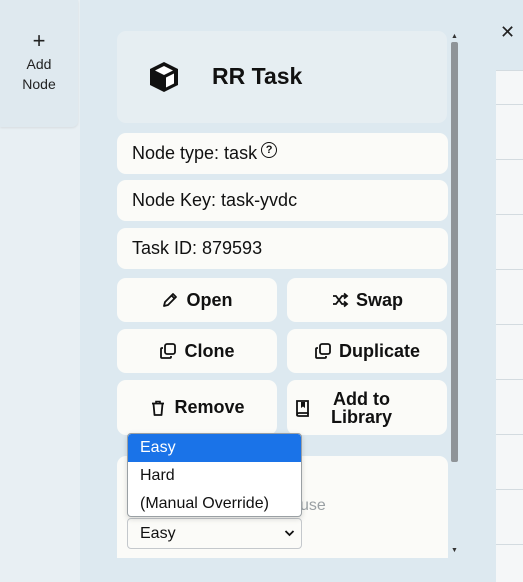 The width and height of the screenshot is (523, 582). Describe the element at coordinates (209, 350) in the screenshot. I see `clone-label: Clone` at that location.